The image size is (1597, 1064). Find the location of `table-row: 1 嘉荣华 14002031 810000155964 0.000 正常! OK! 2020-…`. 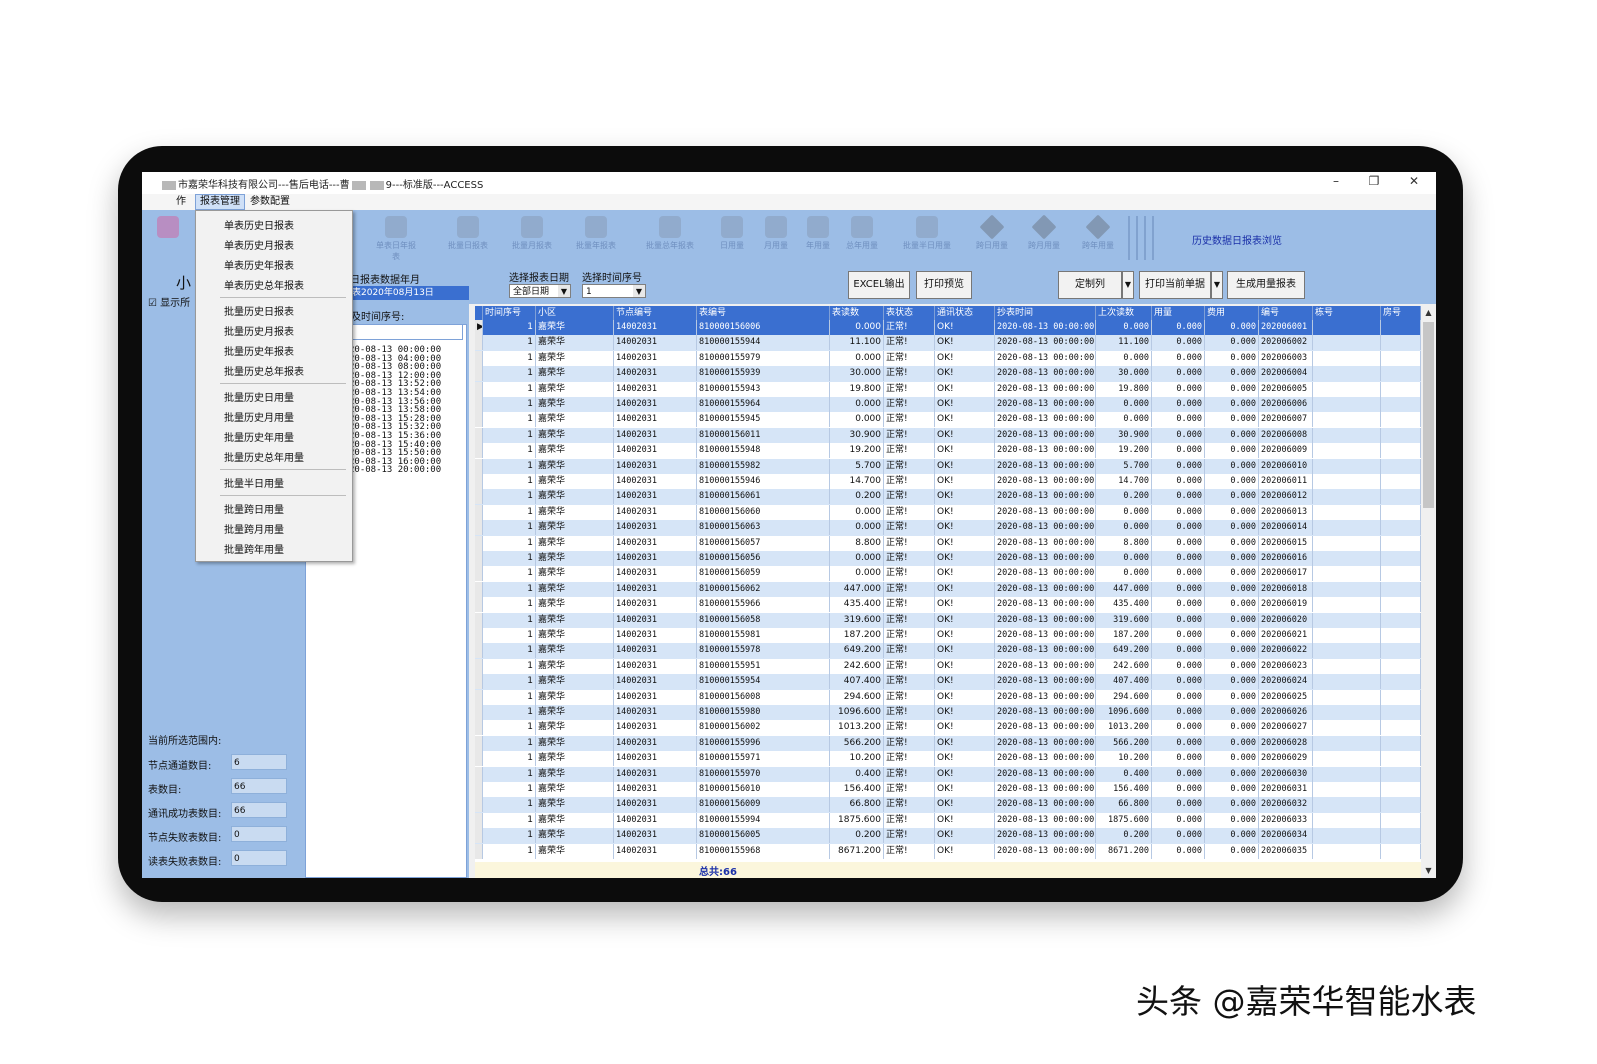

table-row: 1 嘉荣华 14002031 810000155964 0.000 正常! OK! 2020-… is located at coordinates (948, 405).